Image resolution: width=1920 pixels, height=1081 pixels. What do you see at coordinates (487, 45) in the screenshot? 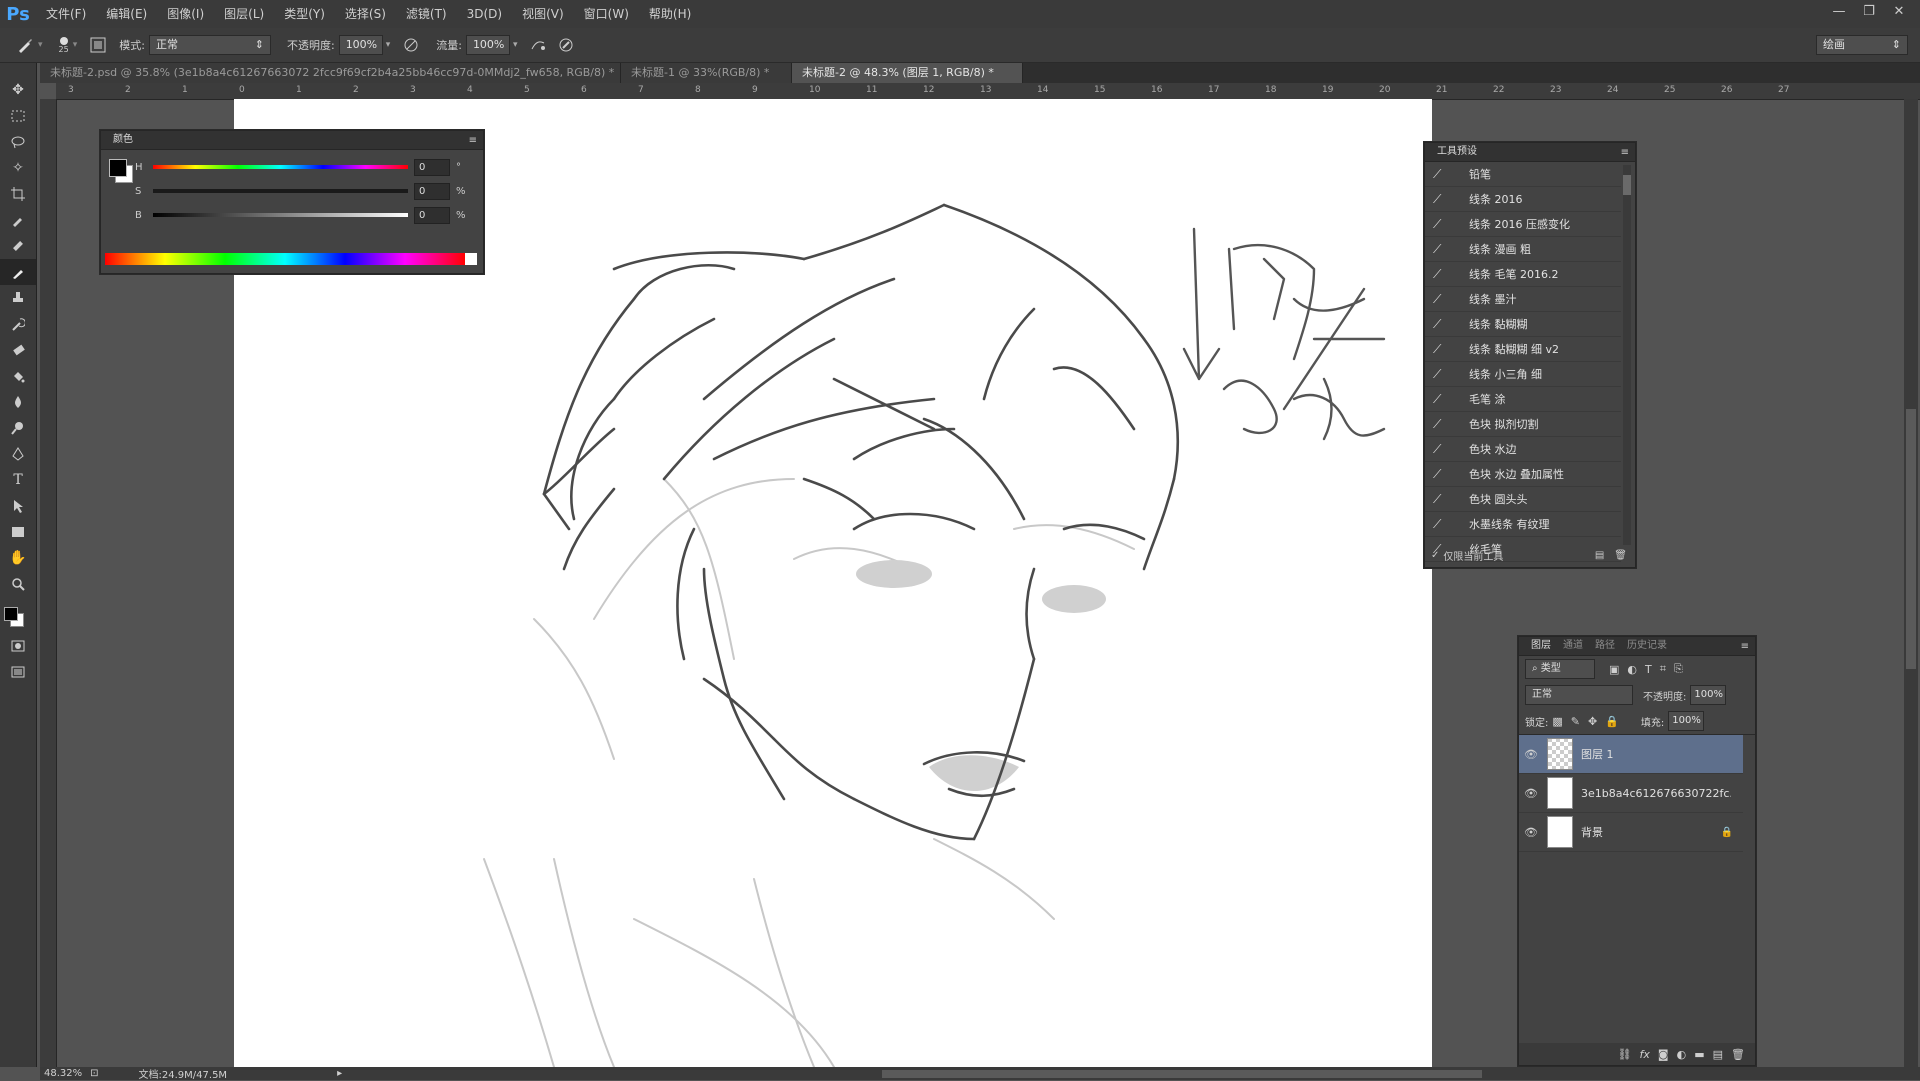
I see `flow-input: 100%` at bounding box center [487, 45].